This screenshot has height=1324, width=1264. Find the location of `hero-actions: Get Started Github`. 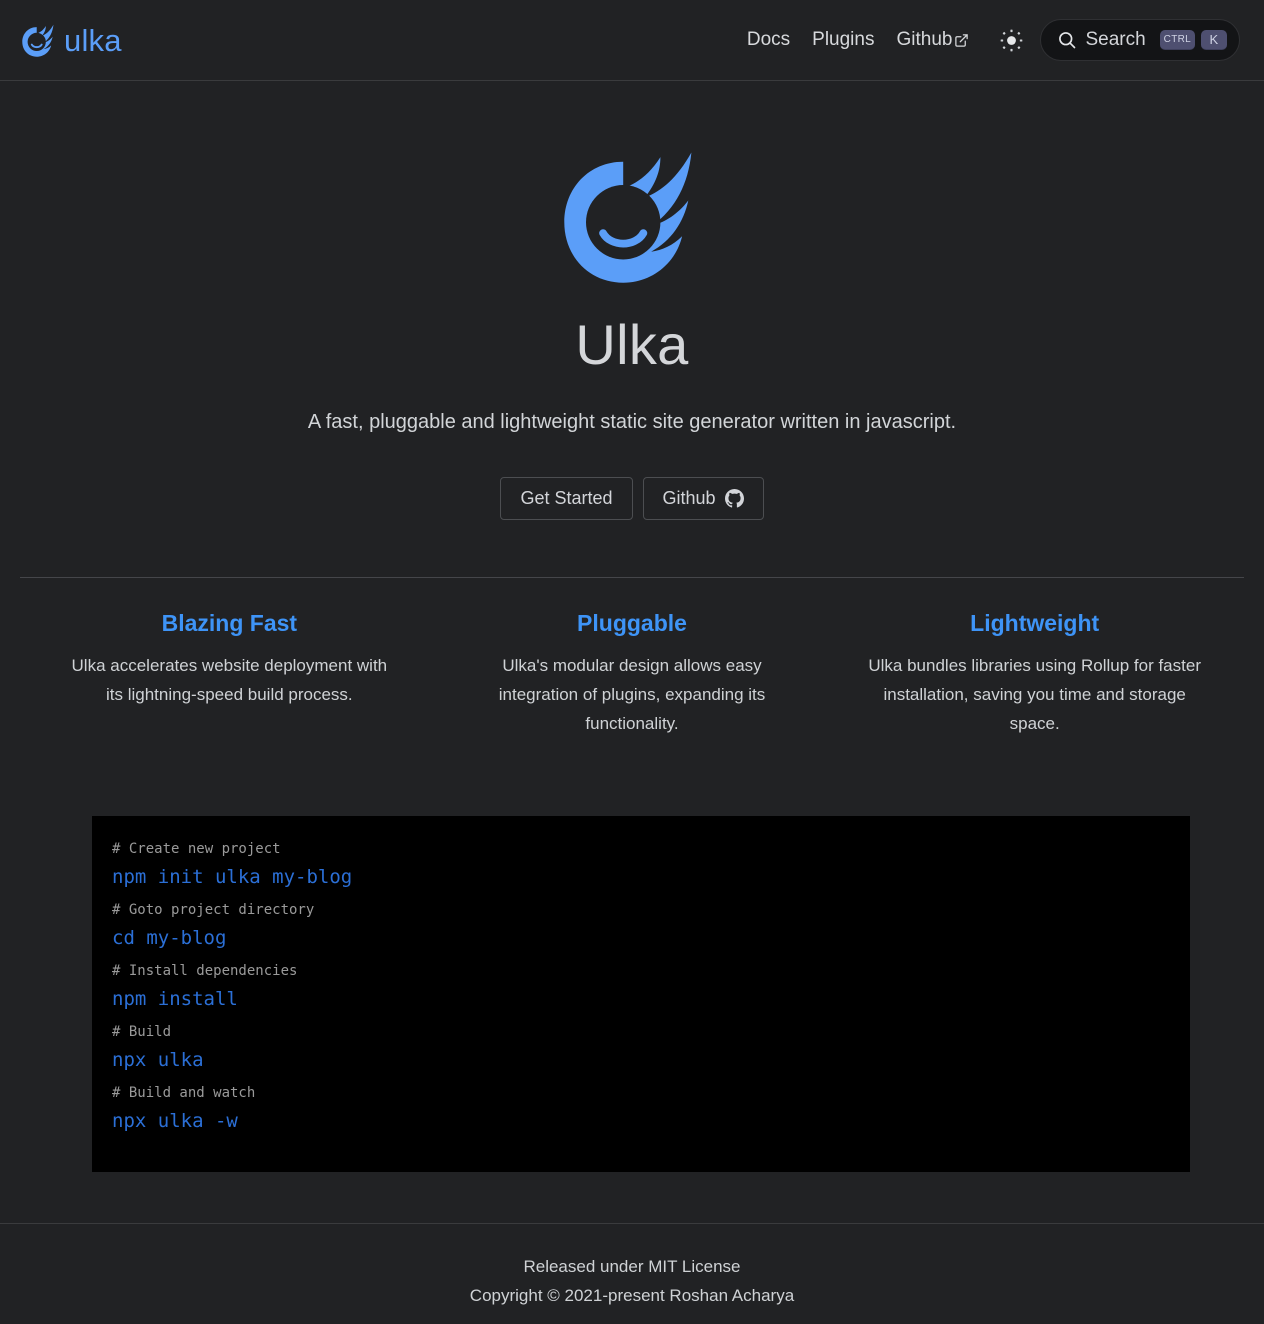

hero-actions: Get Started Github is located at coordinates (632, 498).